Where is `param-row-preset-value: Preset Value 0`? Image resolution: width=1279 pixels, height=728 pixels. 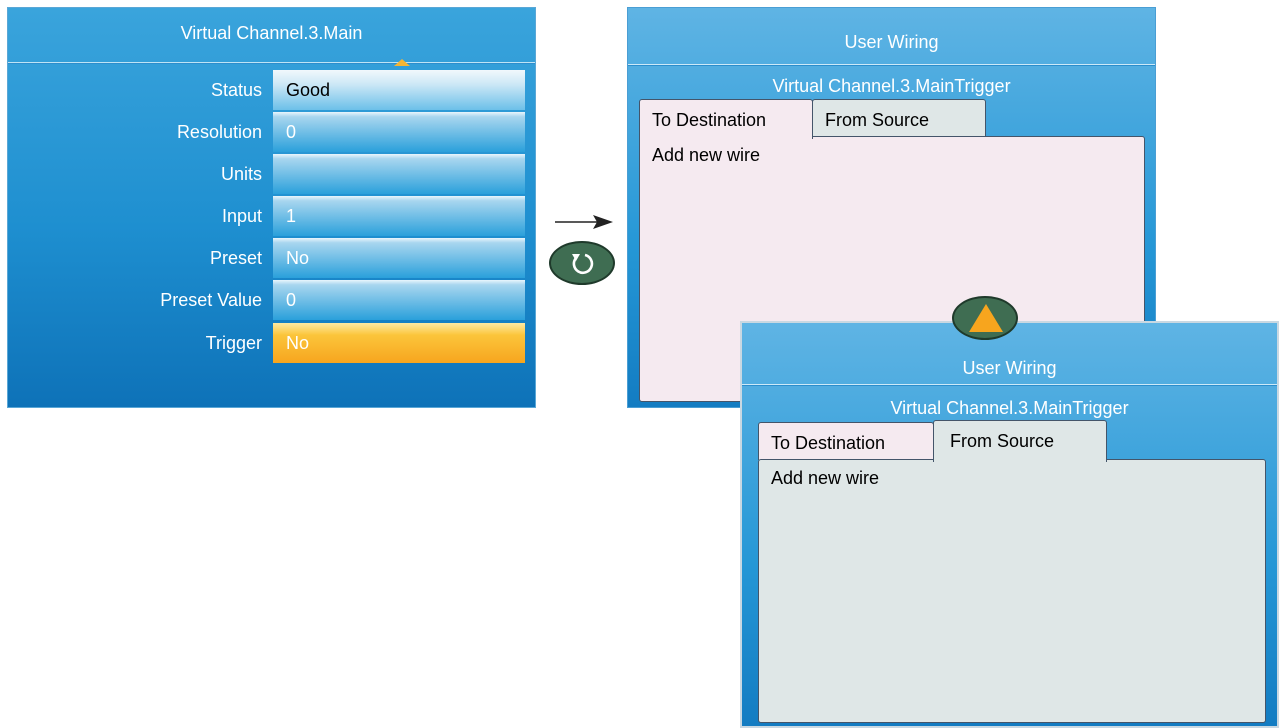
param-row-preset-value: Preset Value 0 is located at coordinates (268, 300).